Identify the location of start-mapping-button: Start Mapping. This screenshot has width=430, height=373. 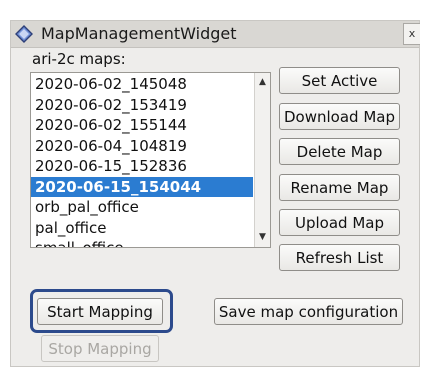
(100, 311).